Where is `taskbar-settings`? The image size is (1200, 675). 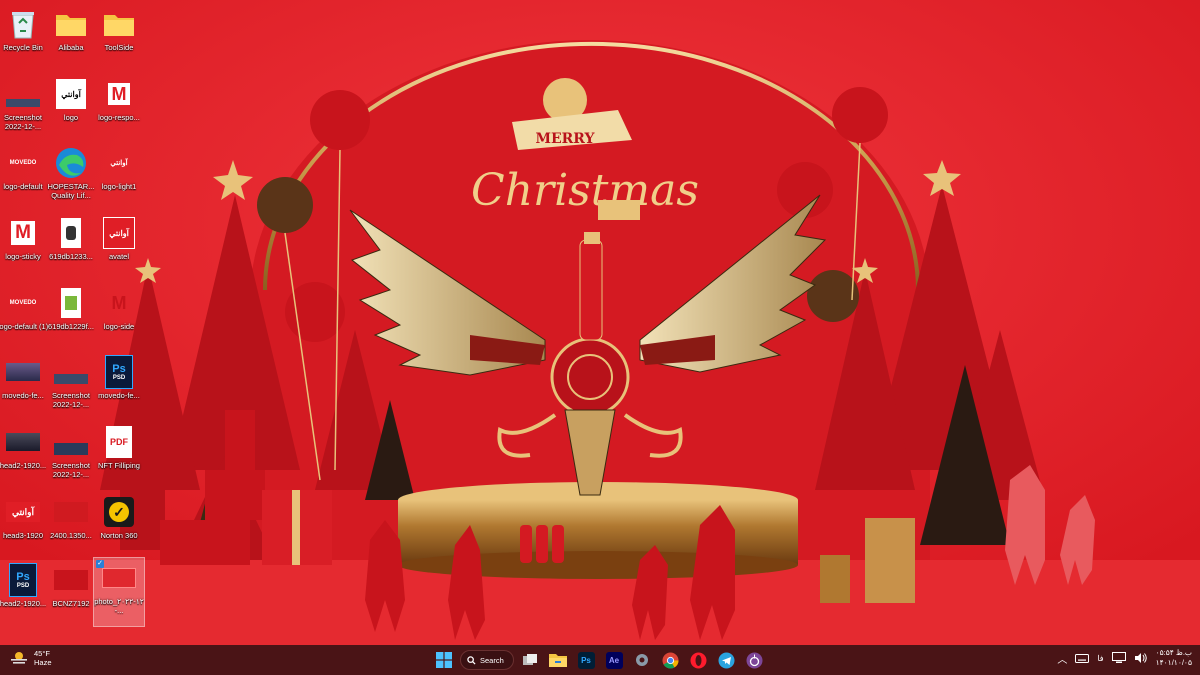 taskbar-settings is located at coordinates (642, 660).